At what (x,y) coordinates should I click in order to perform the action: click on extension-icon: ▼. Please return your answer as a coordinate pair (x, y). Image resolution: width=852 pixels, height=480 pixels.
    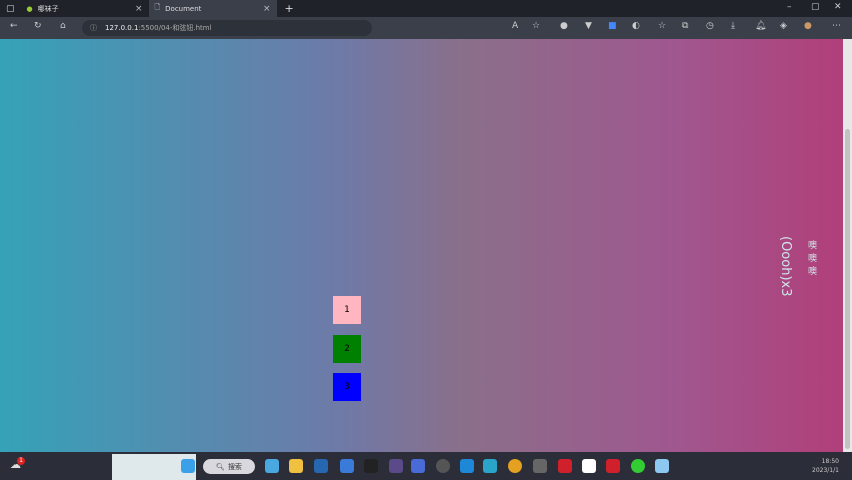
    Looking at the image, I should click on (588, 26).